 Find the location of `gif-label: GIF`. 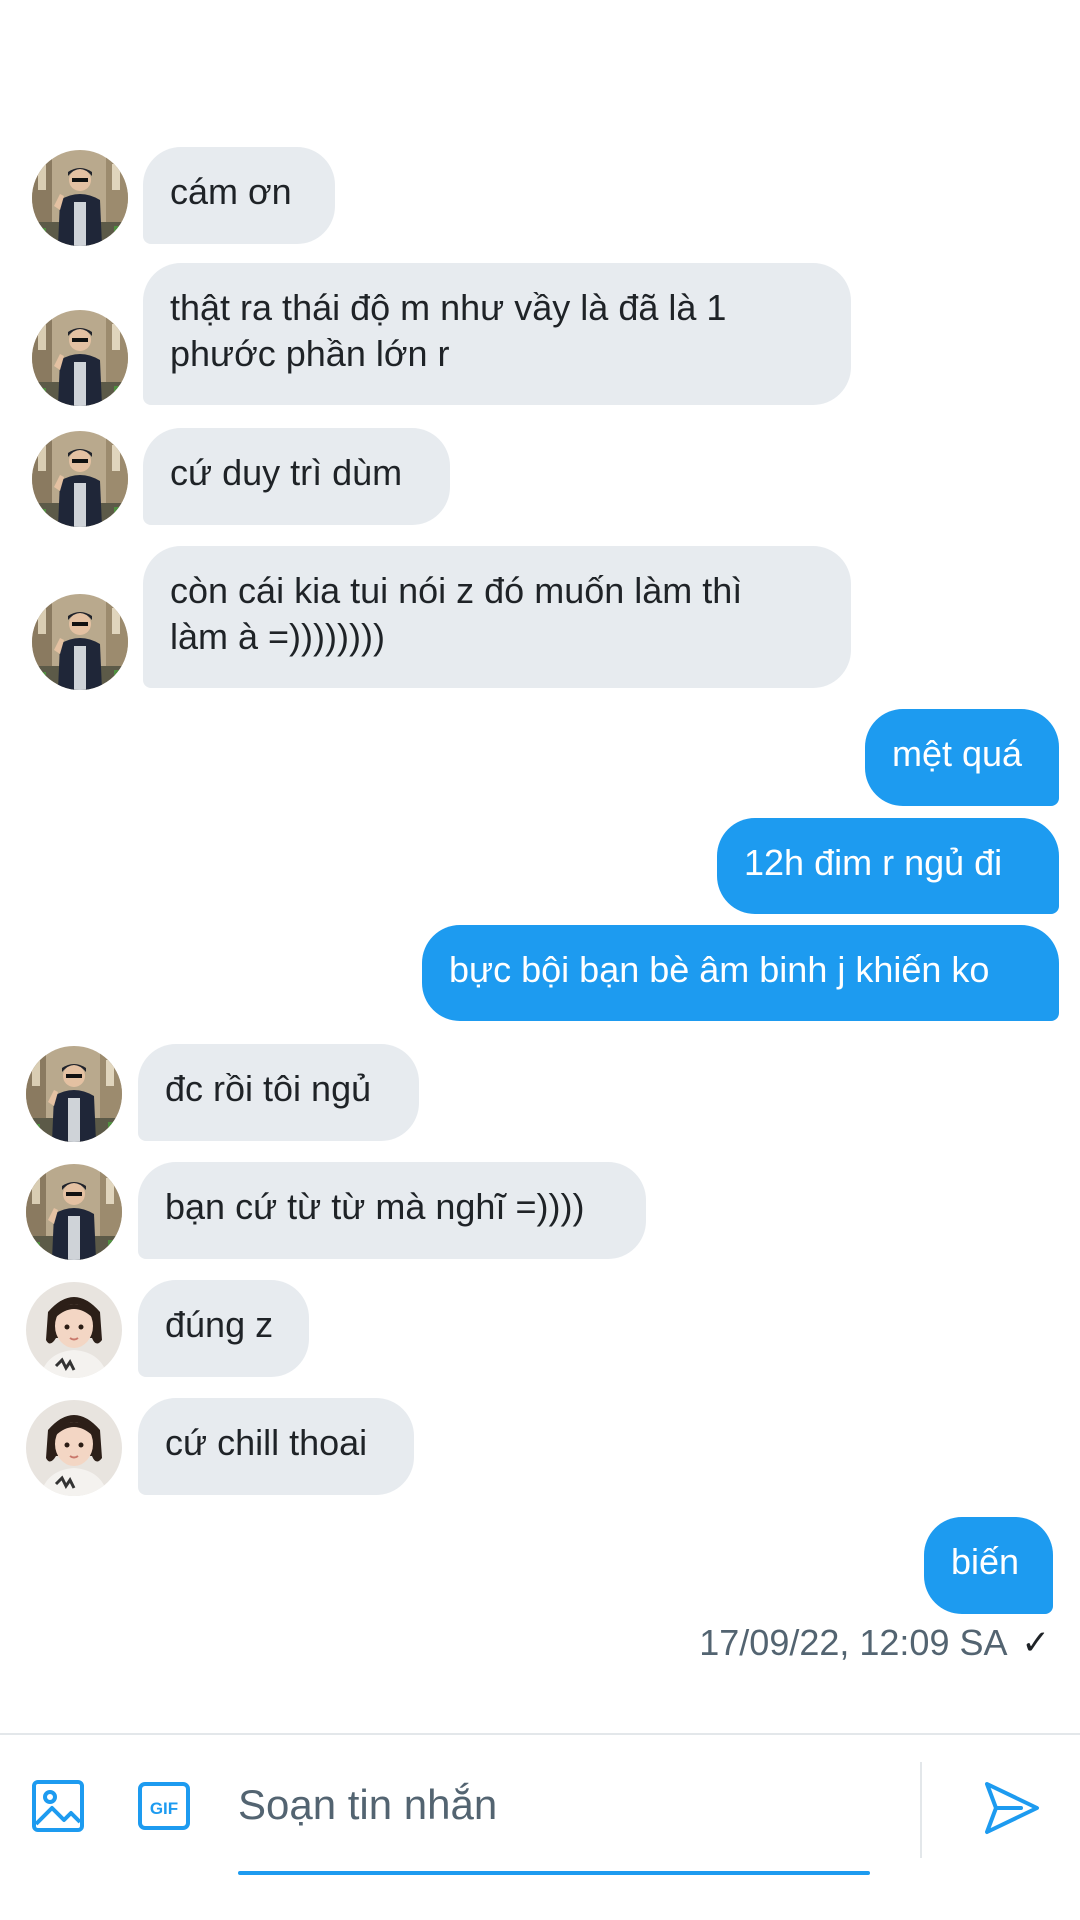

gif-label: GIF is located at coordinates (164, 1808).